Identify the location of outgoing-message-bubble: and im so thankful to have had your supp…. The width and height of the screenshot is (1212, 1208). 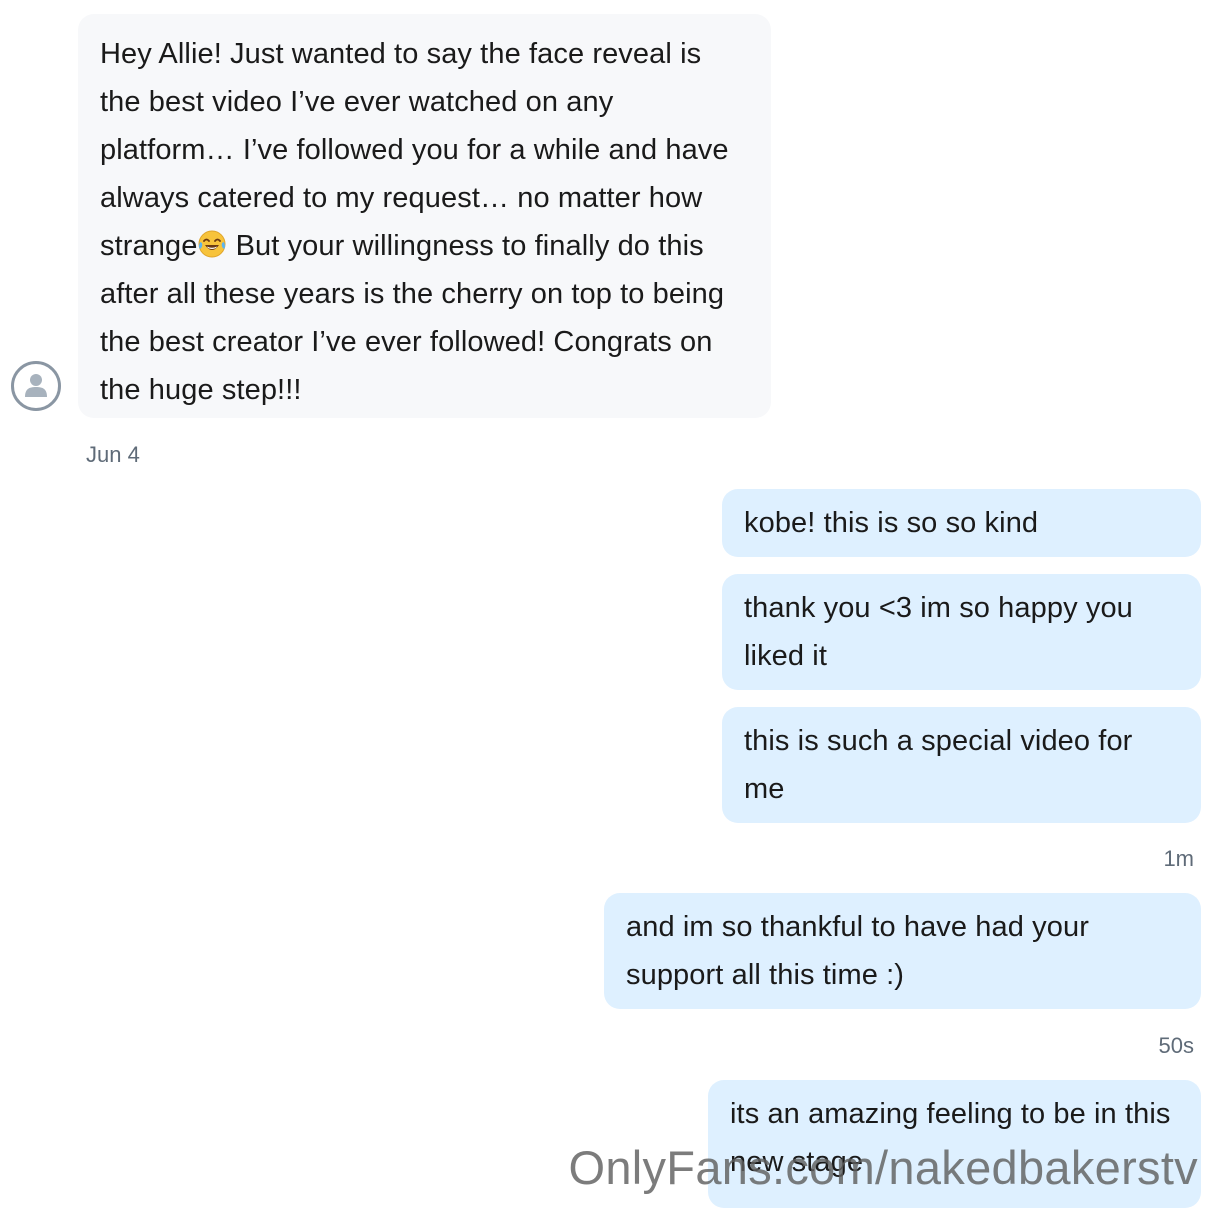
(902, 951).